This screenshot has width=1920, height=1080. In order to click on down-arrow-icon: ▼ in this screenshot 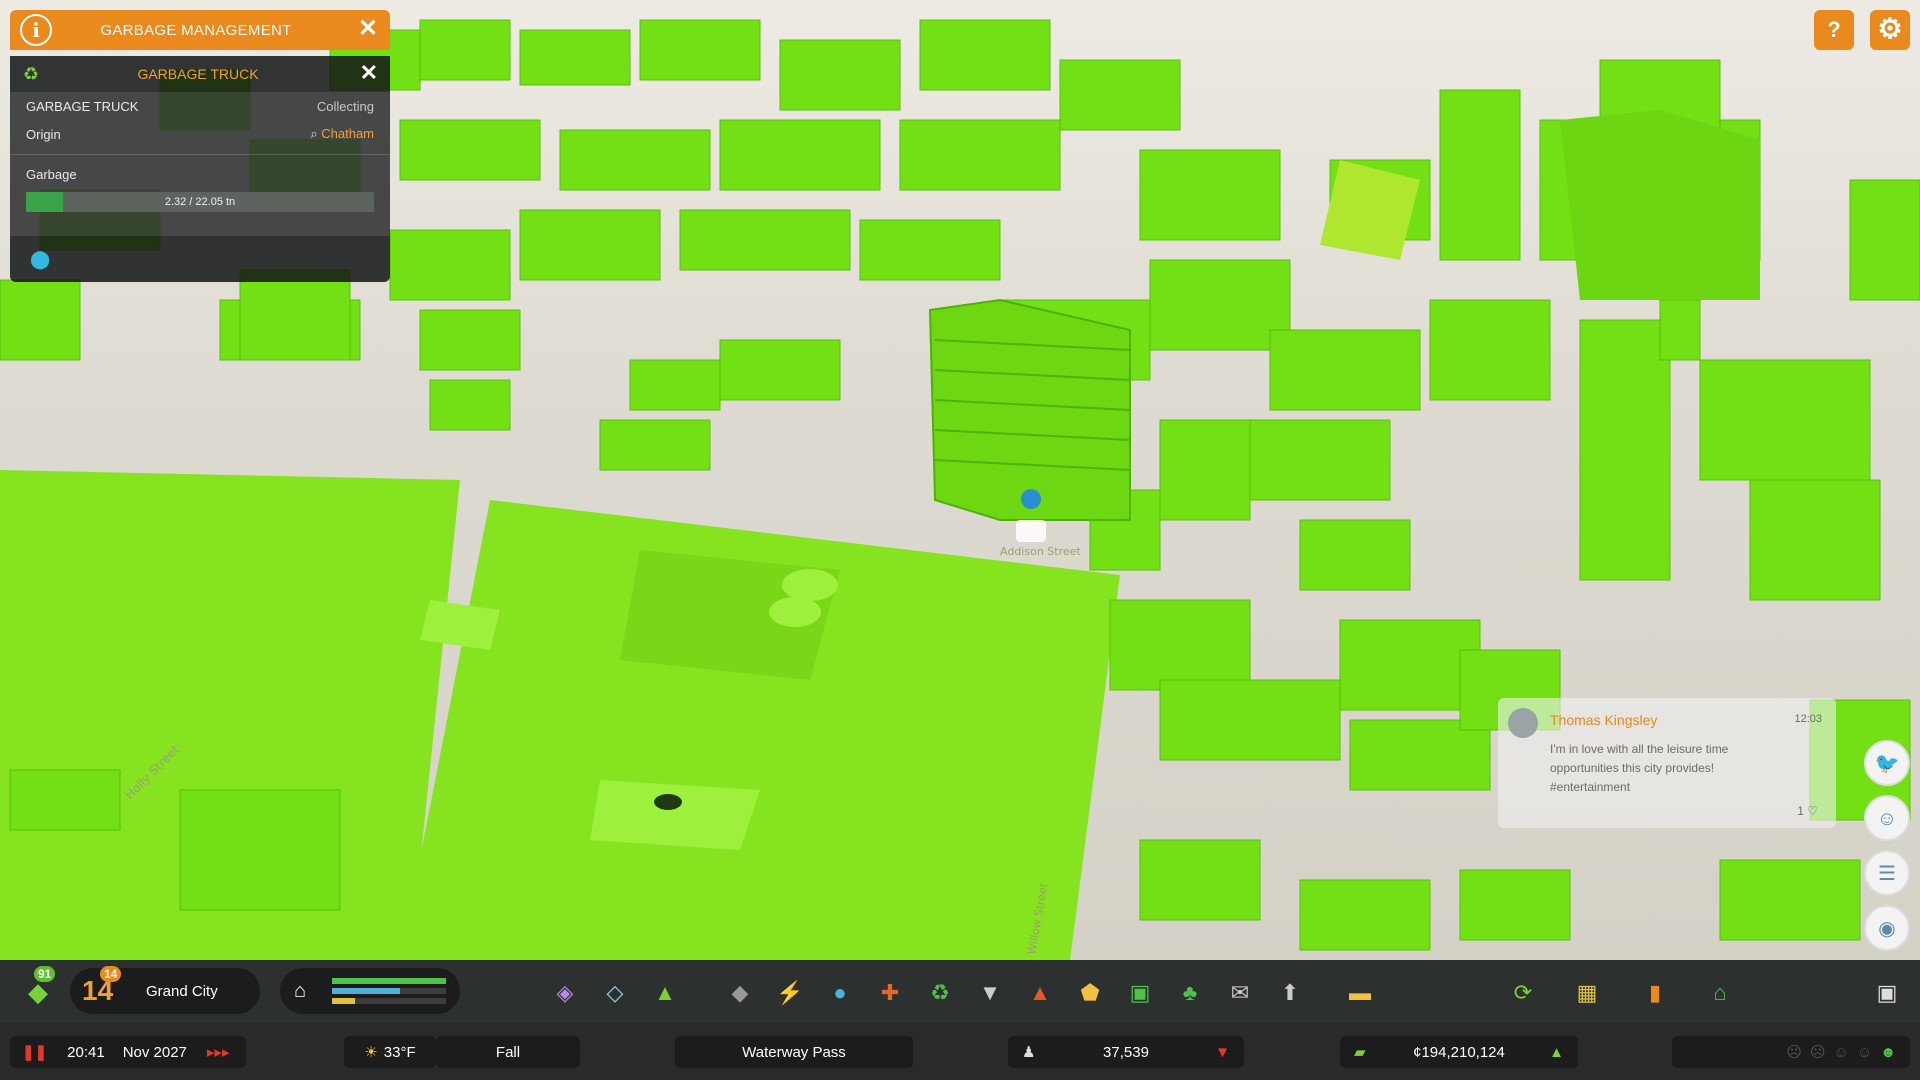, I will do `click(1222, 1052)`.